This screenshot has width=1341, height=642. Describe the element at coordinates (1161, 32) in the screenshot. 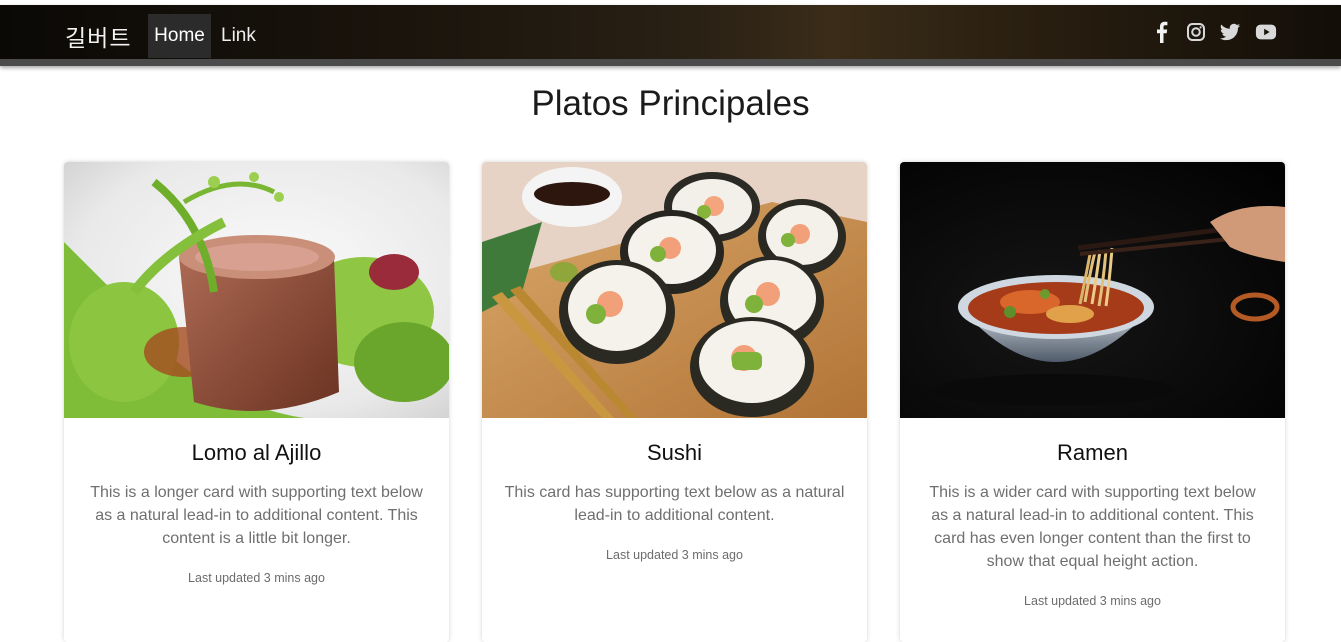

I see `facebook-icon` at that location.